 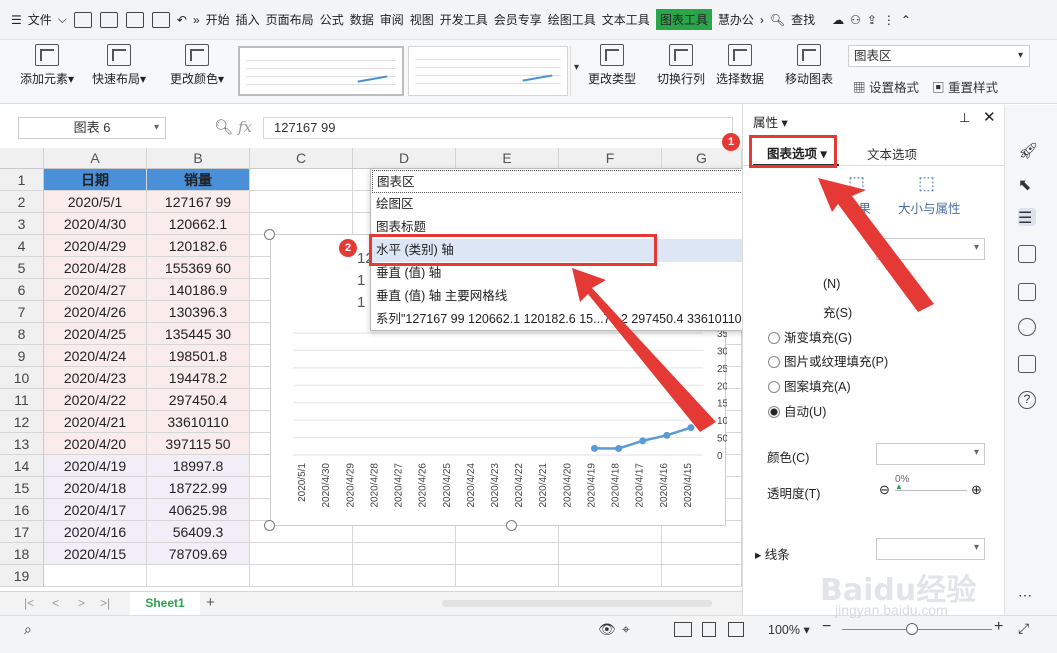 What do you see at coordinates (165, 603) in the screenshot?
I see `sheet-tab-sheet1: Sheet1` at bounding box center [165, 603].